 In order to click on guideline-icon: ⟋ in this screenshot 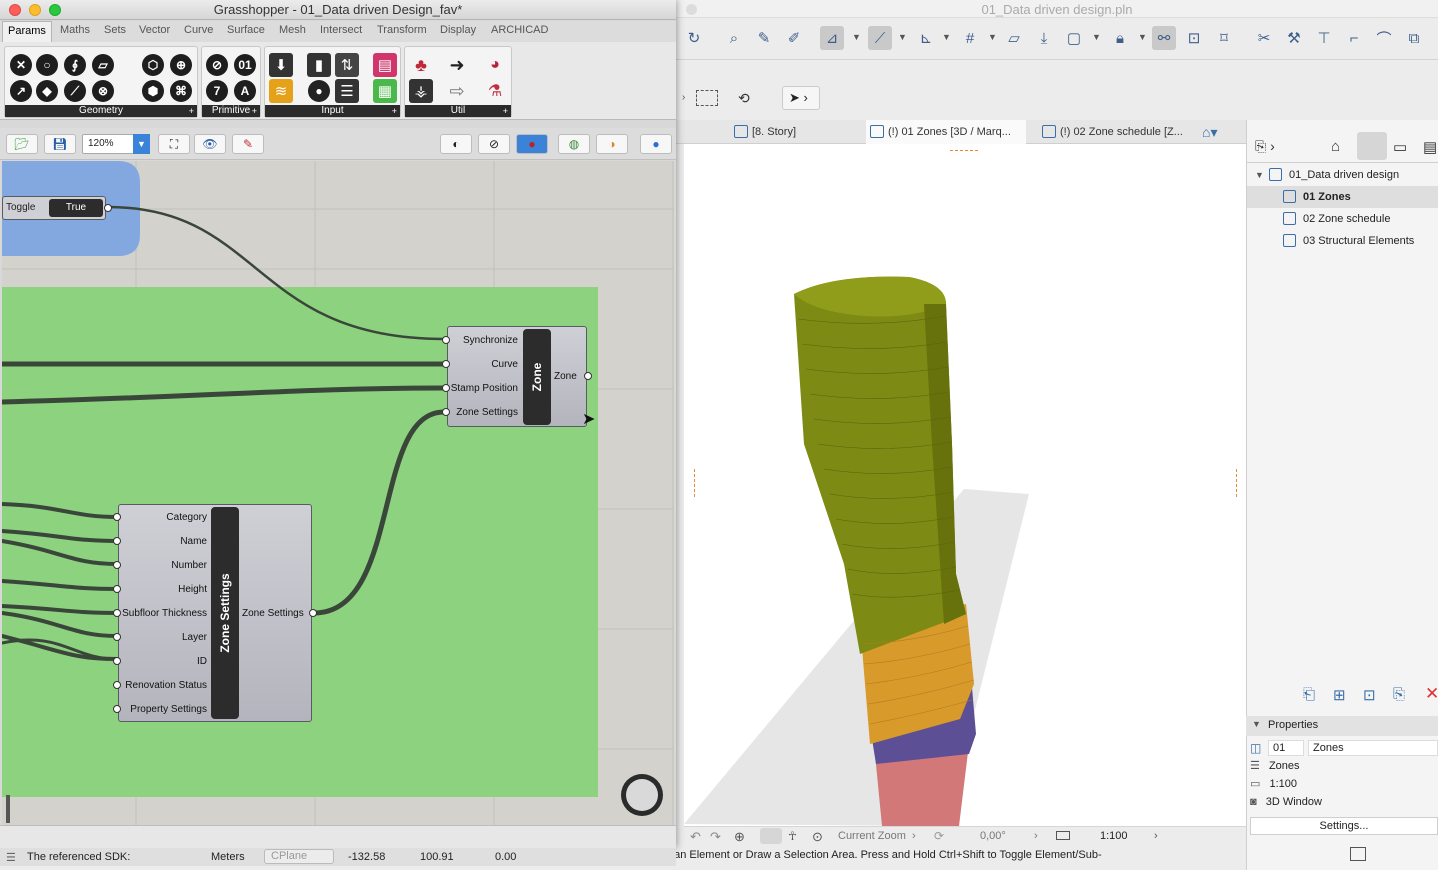, I will do `click(880, 38)`.